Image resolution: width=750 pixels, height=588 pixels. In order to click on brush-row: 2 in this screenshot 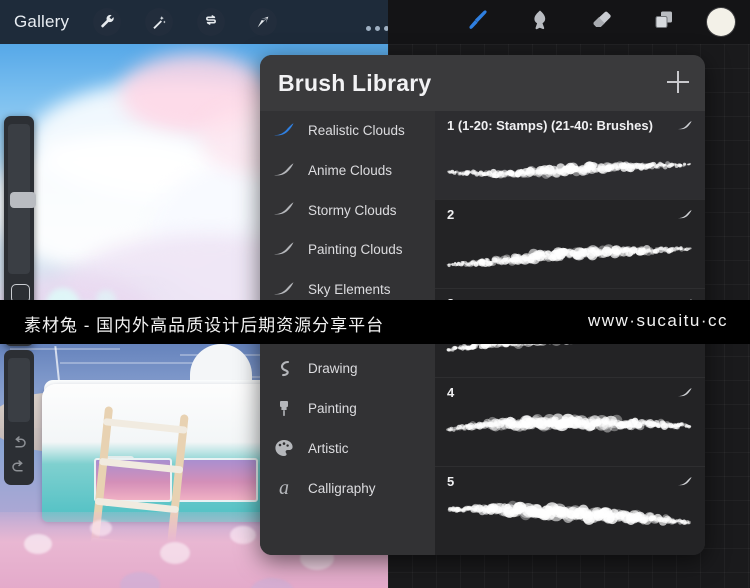, I will do `click(570, 244)`.